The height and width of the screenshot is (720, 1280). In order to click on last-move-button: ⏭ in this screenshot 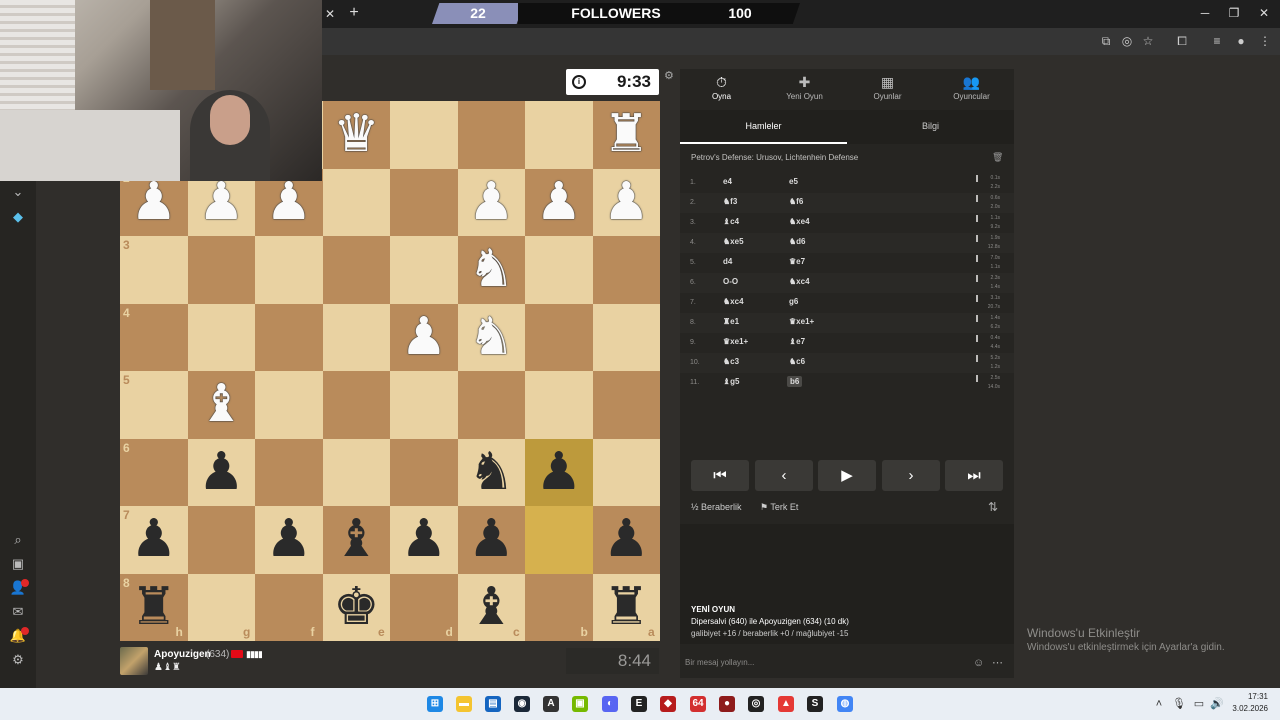, I will do `click(974, 475)`.